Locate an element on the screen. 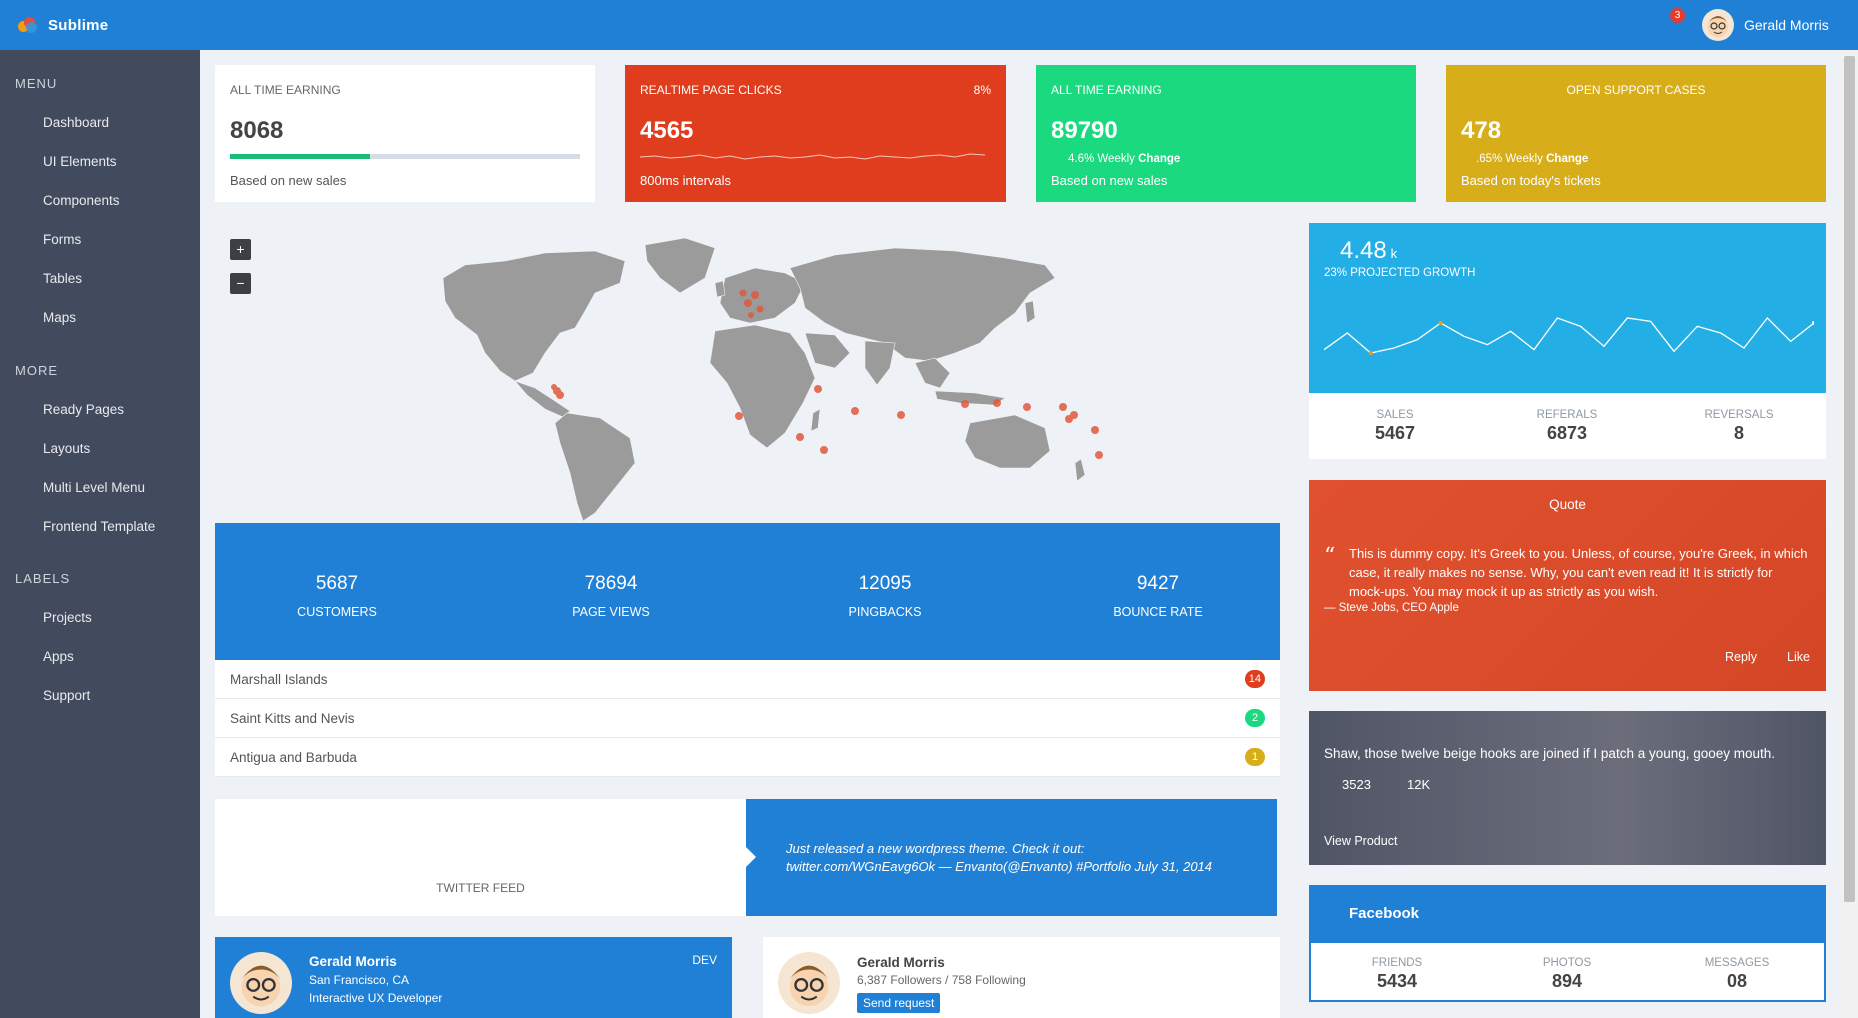 The width and height of the screenshot is (1858, 1018). view-product-link: View Product is located at coordinates (1360, 841).